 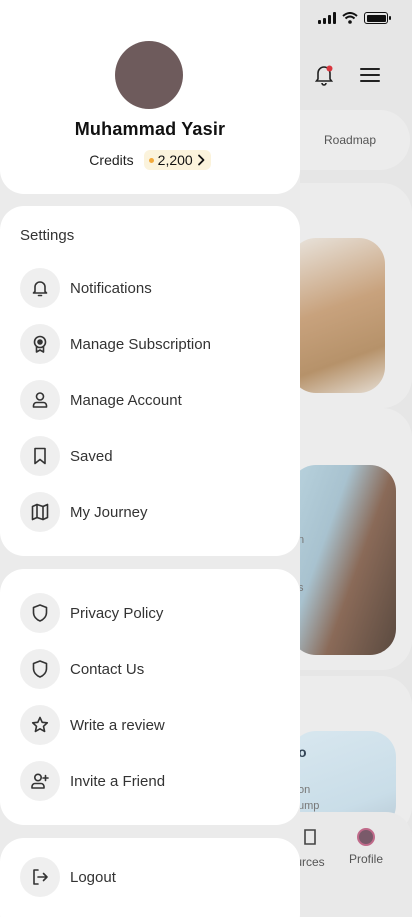 What do you see at coordinates (118, 781) in the screenshot?
I see `menu-item-label: Invite a Friend` at bounding box center [118, 781].